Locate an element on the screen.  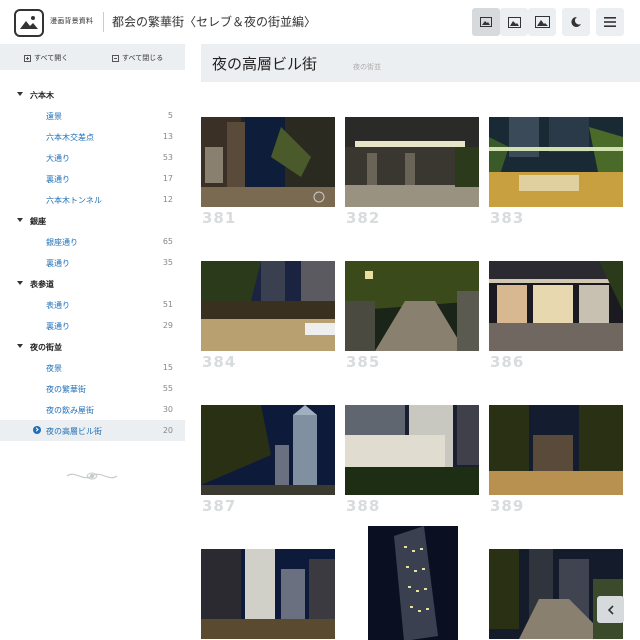
thumbnail-number: 385 is located at coordinates (363, 362).